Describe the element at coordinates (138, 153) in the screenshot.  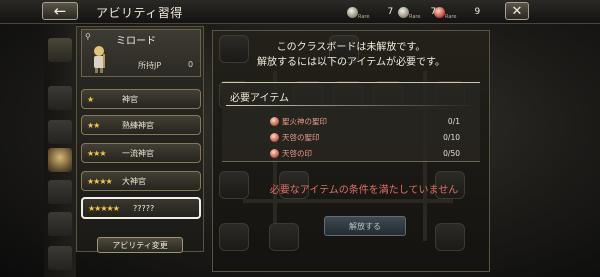
I see `rank-label: 一流神官` at that location.